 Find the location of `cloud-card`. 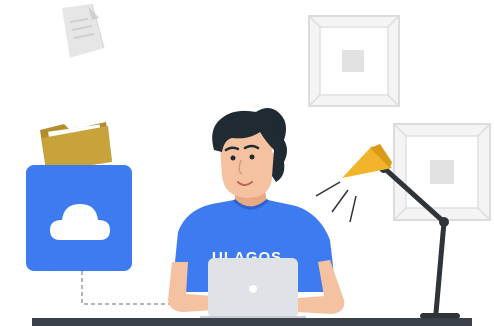

cloud-card is located at coordinates (79, 218).